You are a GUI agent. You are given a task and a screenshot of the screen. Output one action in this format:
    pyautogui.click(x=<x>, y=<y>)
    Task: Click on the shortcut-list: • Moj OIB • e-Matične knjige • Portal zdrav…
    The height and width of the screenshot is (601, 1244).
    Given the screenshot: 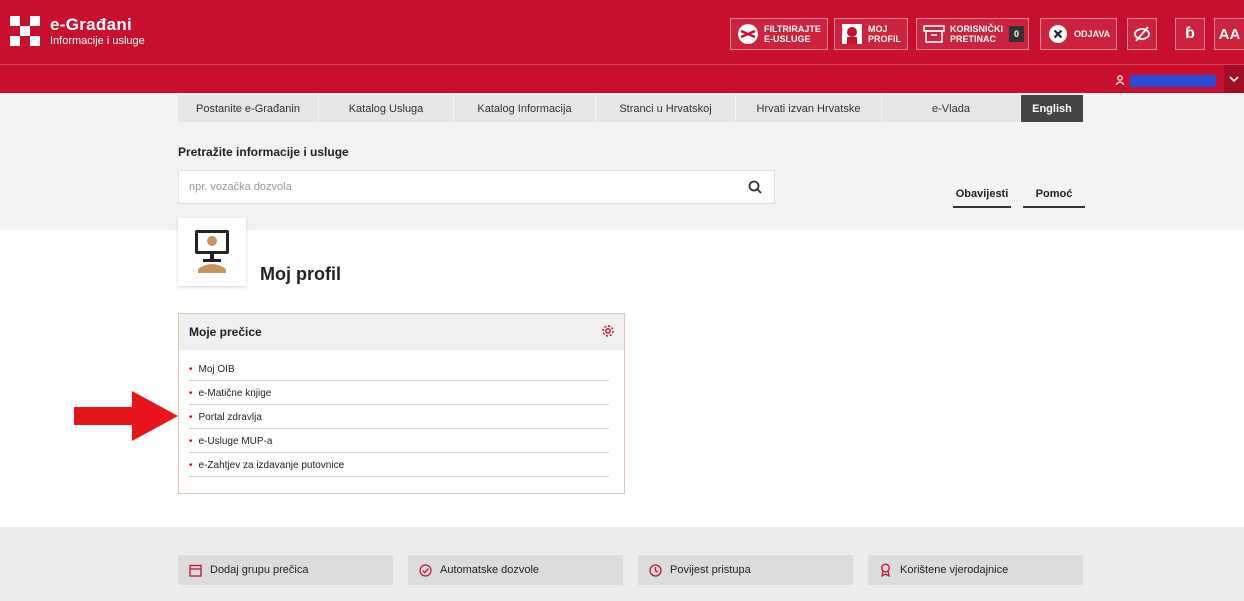 What is the action you would take?
    pyautogui.click(x=401, y=413)
    